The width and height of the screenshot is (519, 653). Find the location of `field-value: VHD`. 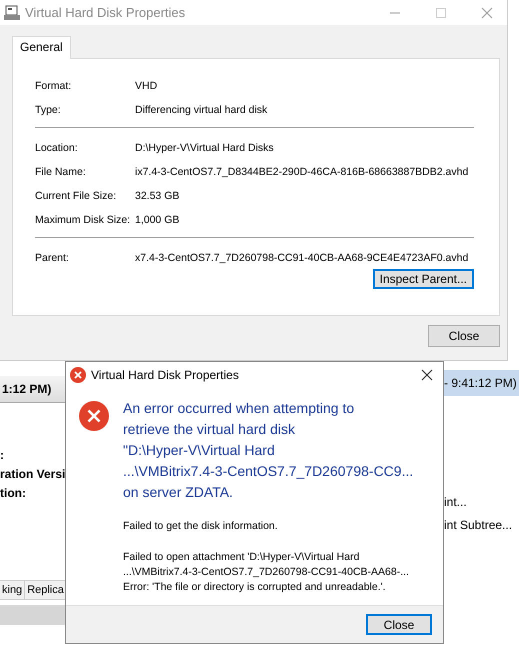

field-value: VHD is located at coordinates (146, 86).